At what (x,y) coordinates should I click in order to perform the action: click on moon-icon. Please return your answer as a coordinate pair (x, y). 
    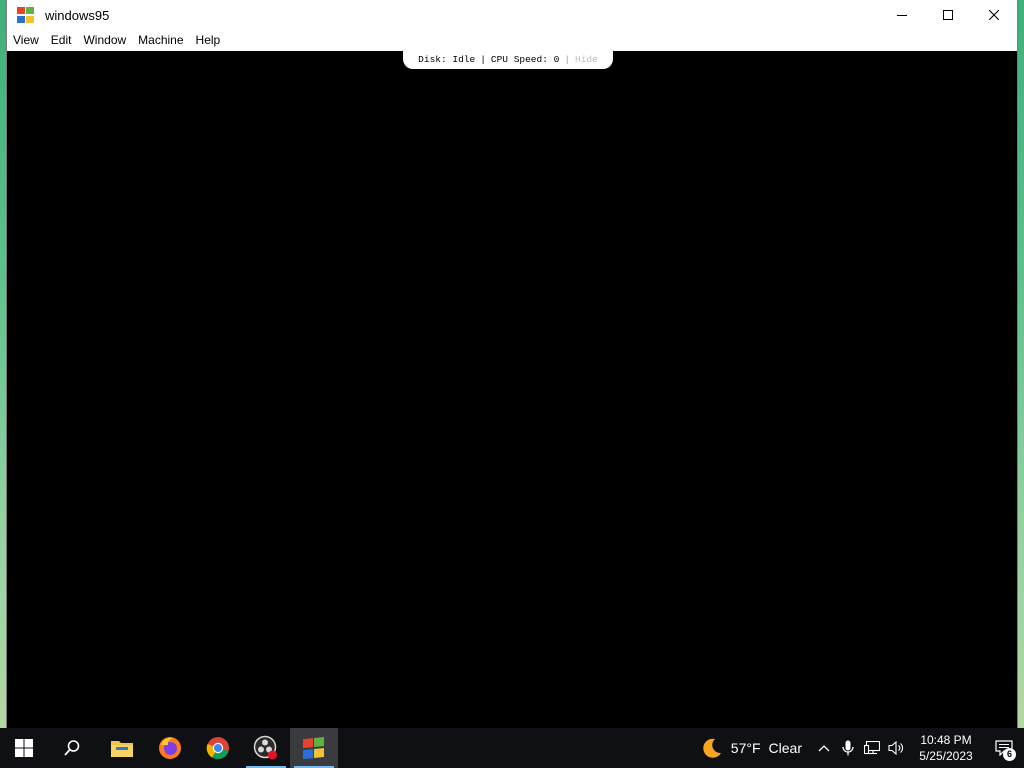
    Looking at the image, I should click on (712, 748).